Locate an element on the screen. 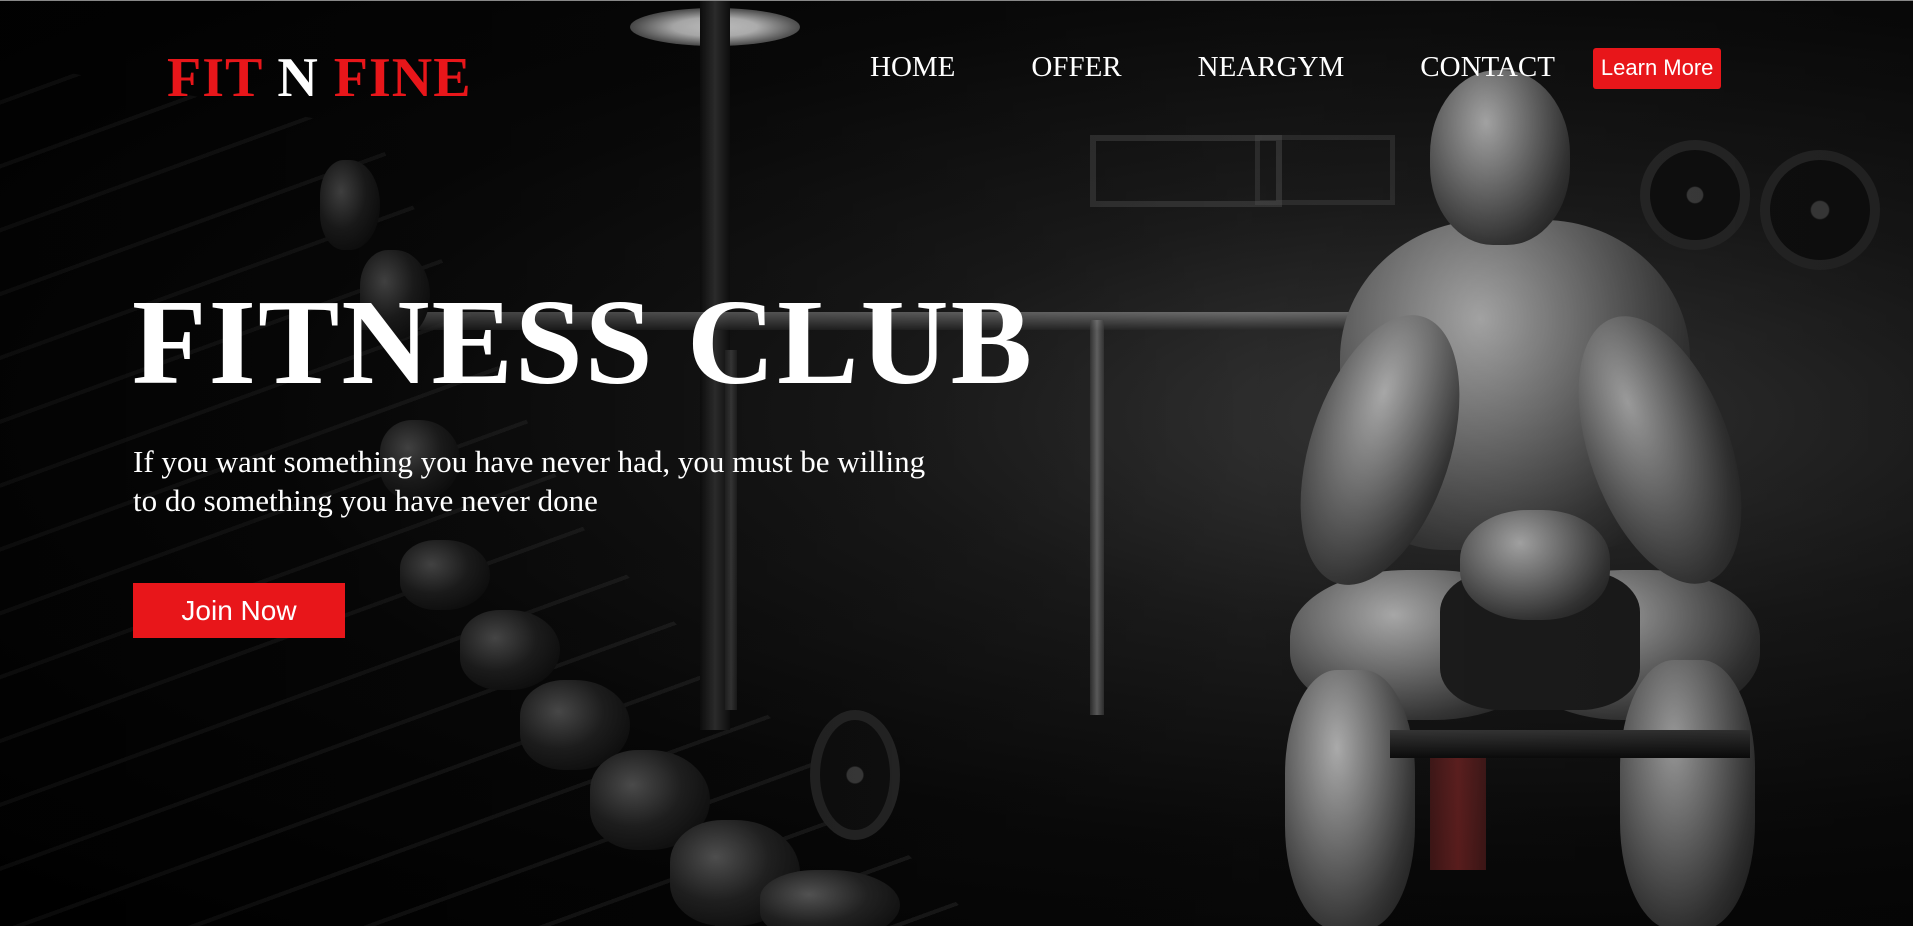  top-border is located at coordinates (956, 0).